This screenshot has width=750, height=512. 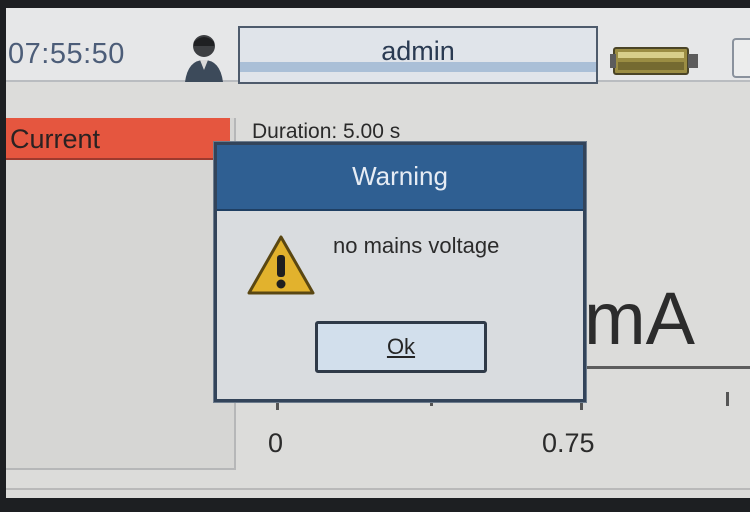 I want to click on ok-button: Ok, so click(x=401, y=347).